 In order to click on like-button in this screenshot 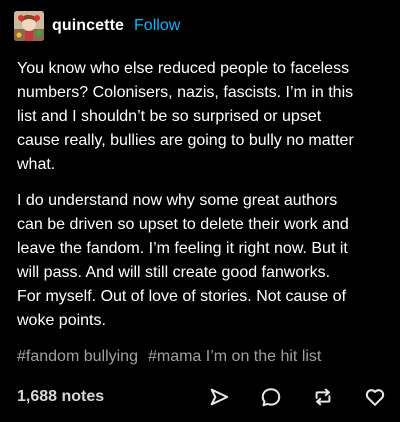, I will do `click(375, 397)`.